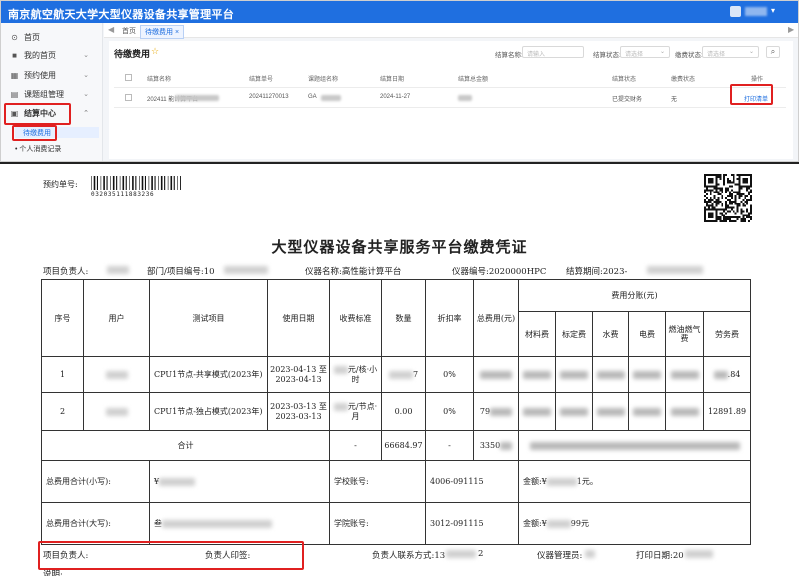  Describe the element at coordinates (791, 29) in the screenshot. I see `tab-scroll-right-icon: ▶` at that location.